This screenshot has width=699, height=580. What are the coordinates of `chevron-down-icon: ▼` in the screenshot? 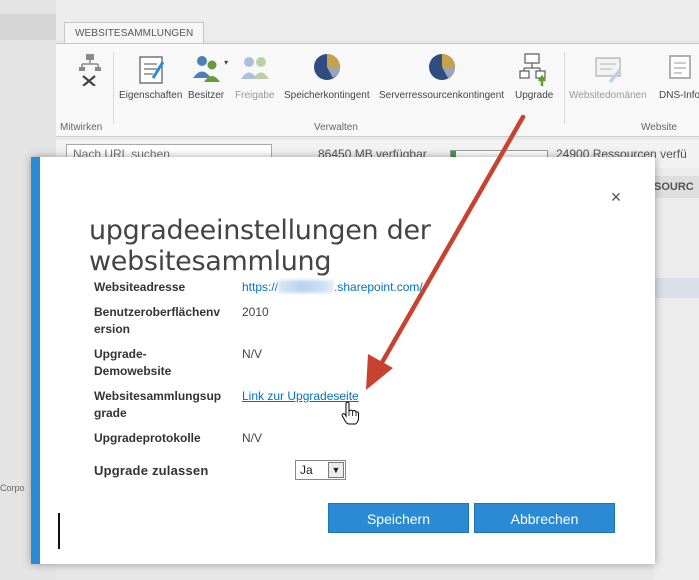 It's located at (336, 470).